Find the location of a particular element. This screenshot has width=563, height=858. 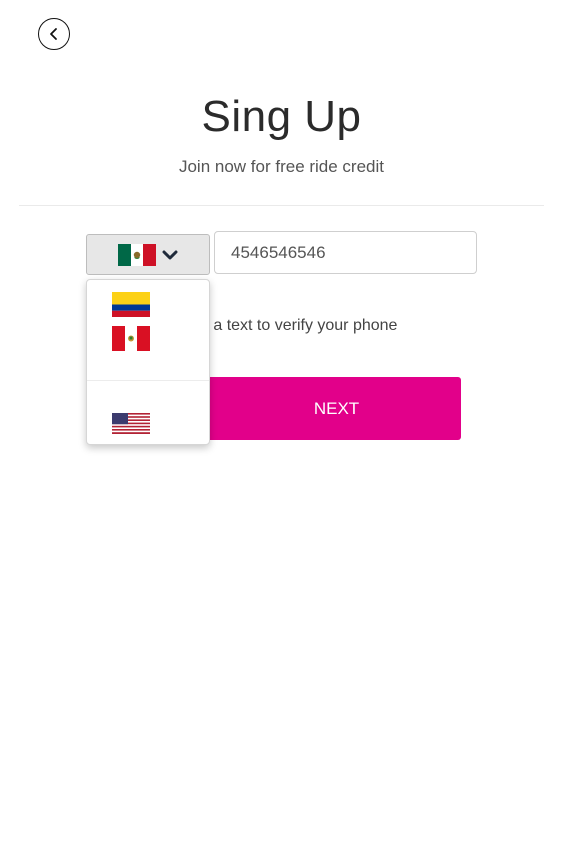

mexico-flag-icon is located at coordinates (137, 254).